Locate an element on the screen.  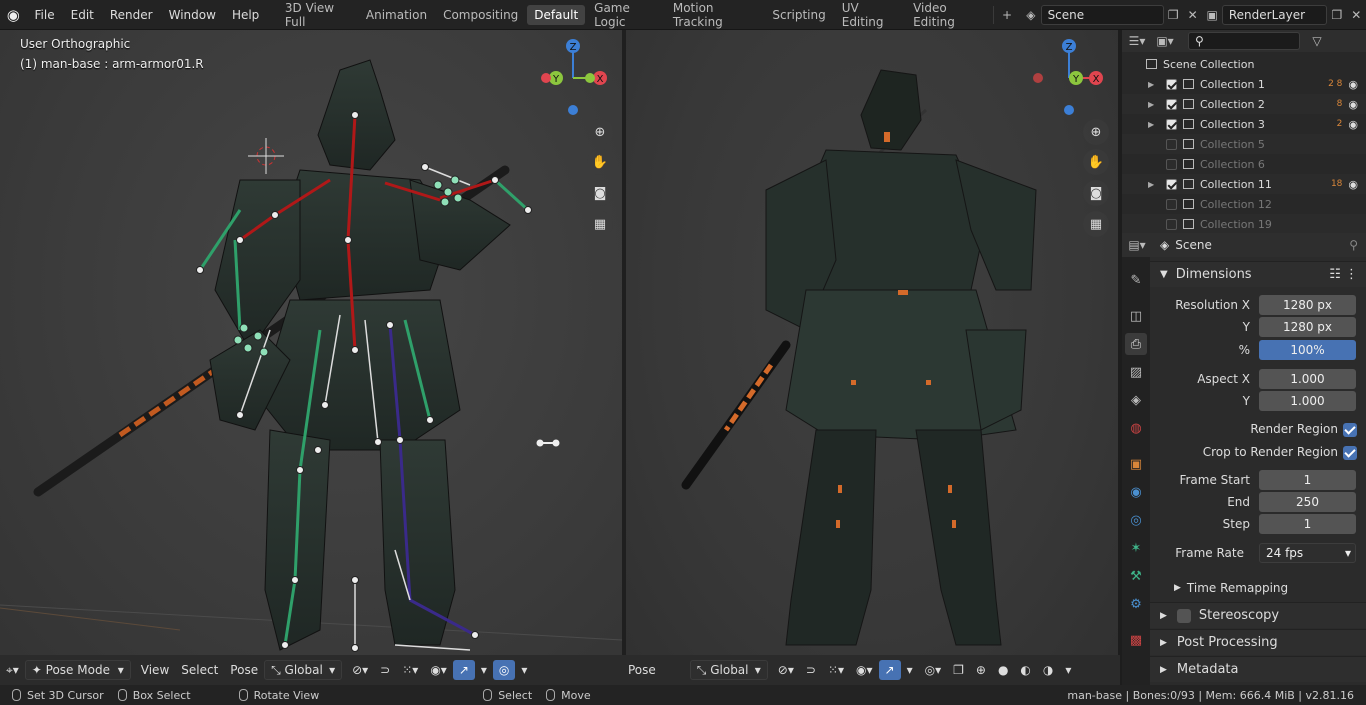
xray-icon: ❐ is located at coordinates (958, 670).